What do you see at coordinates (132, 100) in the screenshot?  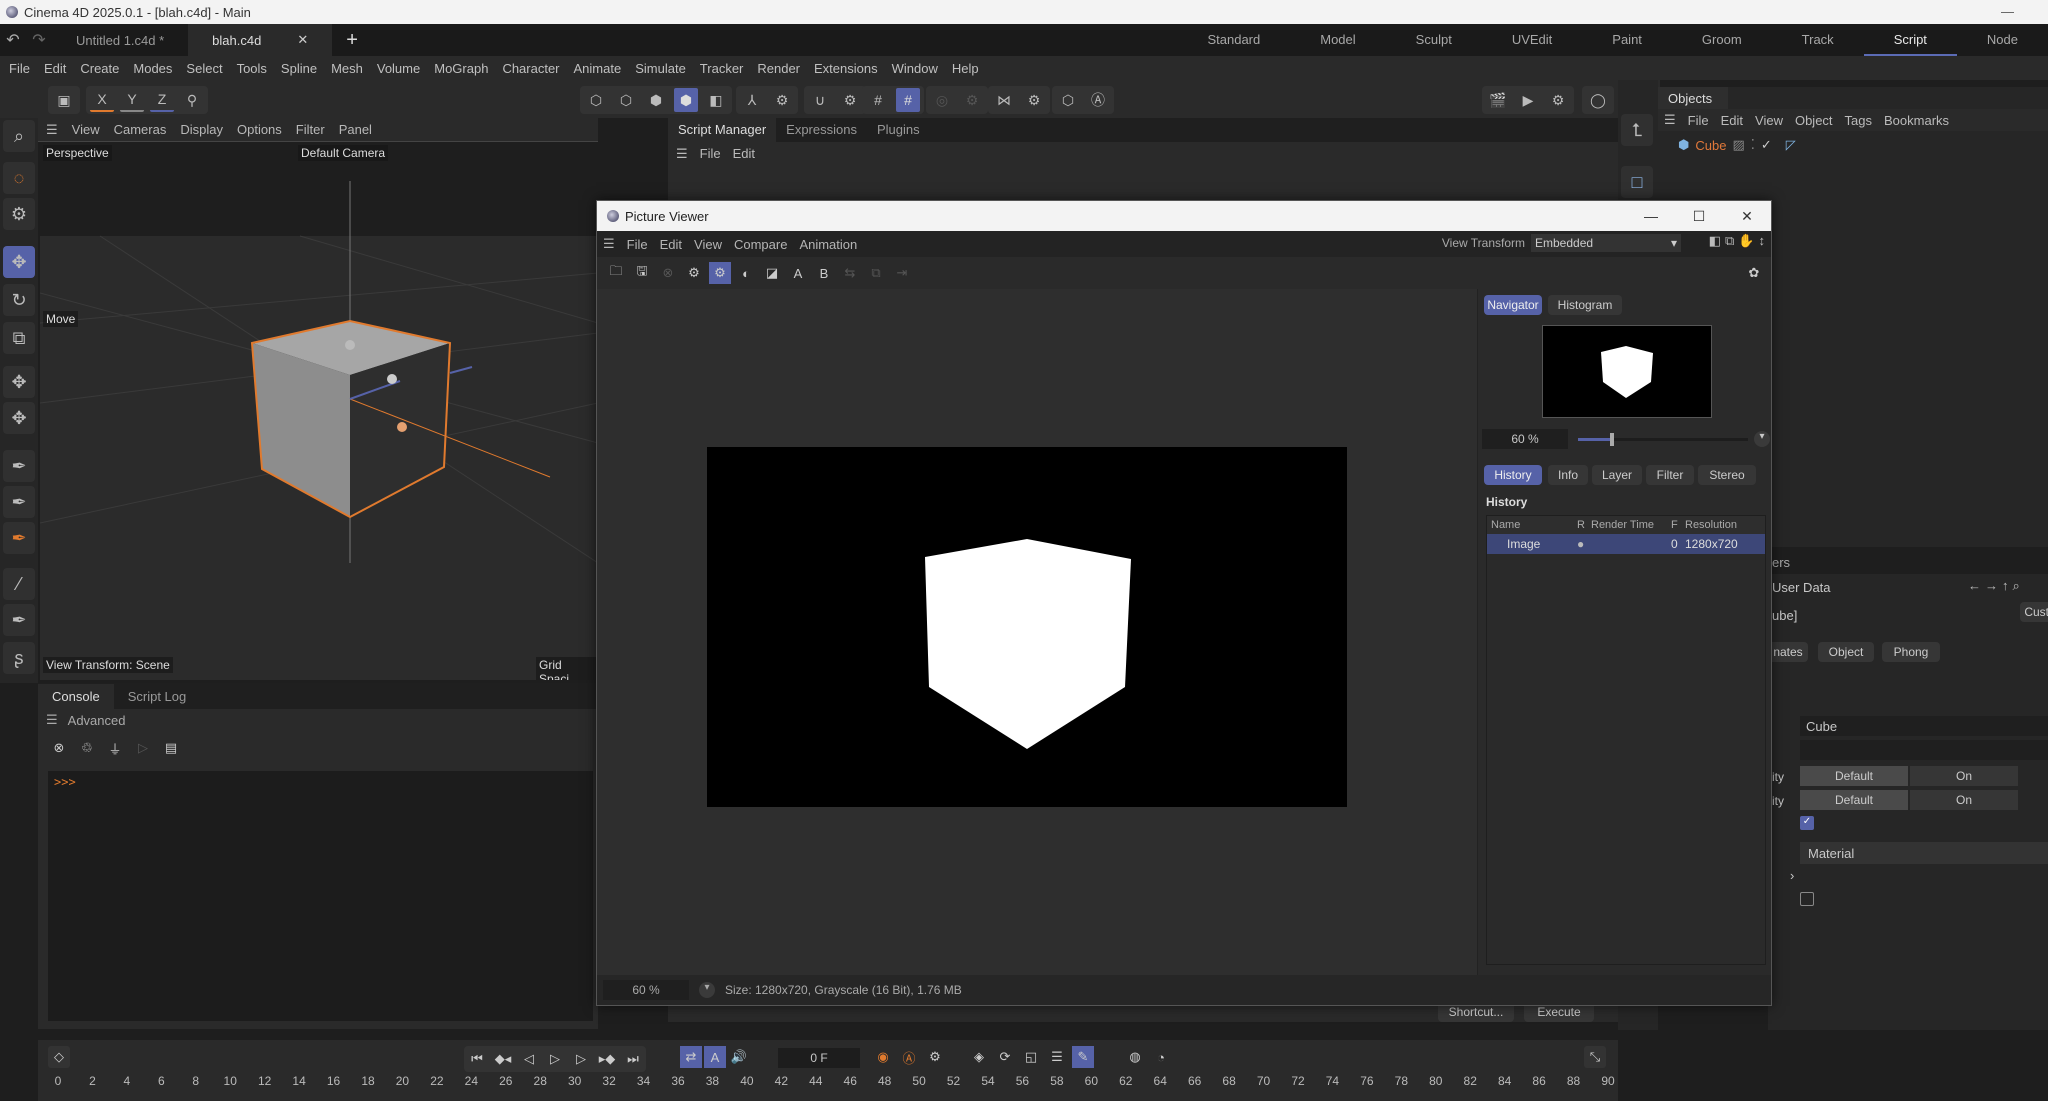 I see `y-axis-toggle: Y` at bounding box center [132, 100].